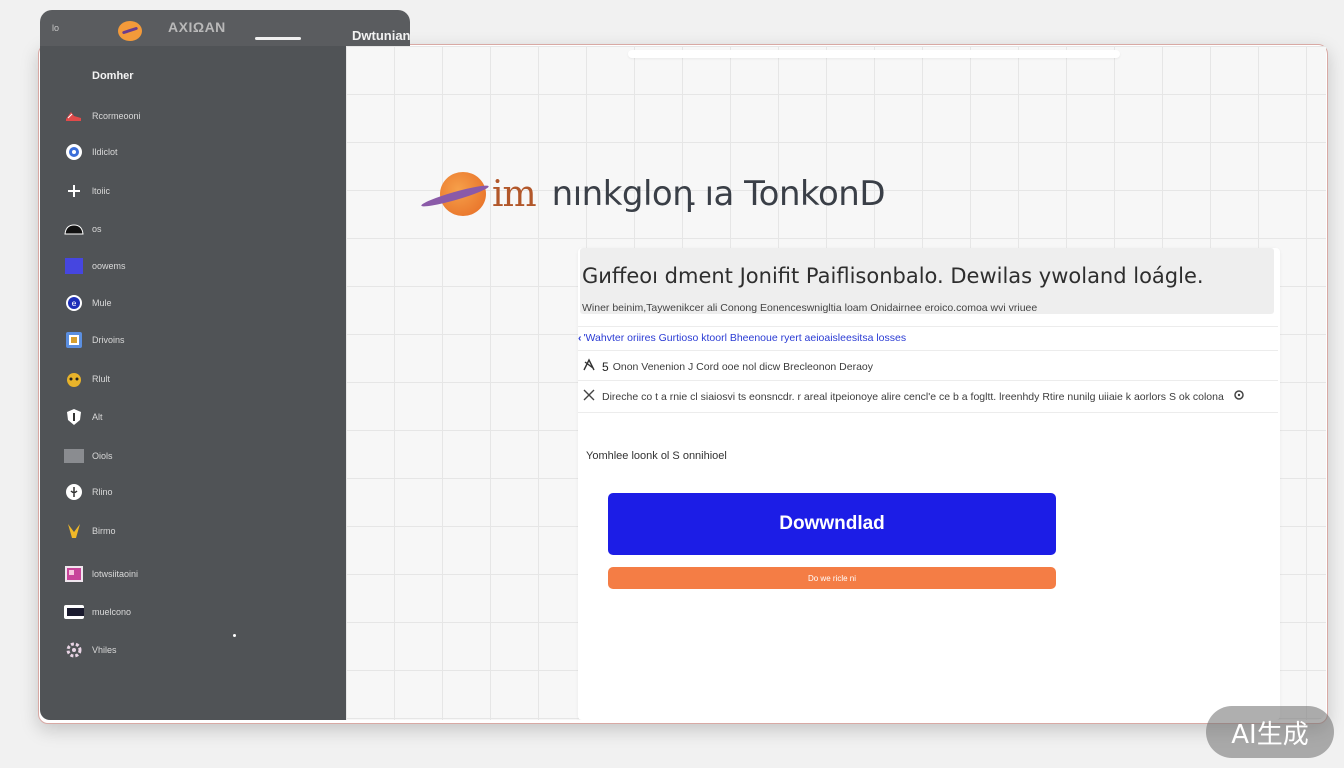  Describe the element at coordinates (278, 38) in the screenshot. I see `tab-indicator` at that location.